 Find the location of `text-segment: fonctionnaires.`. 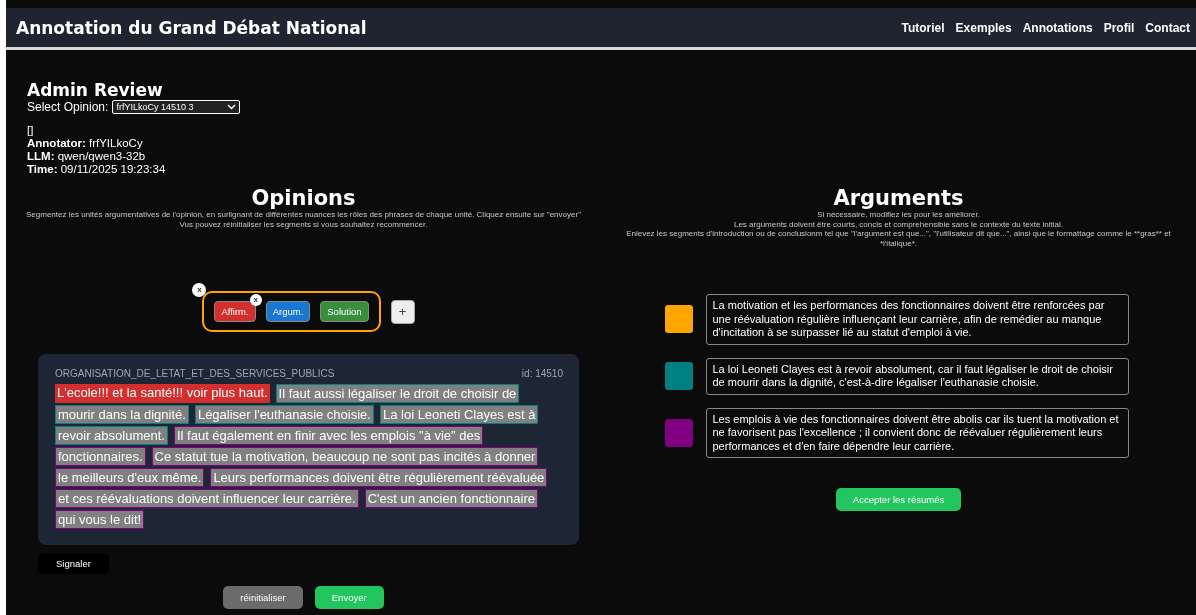

text-segment: fonctionnaires. is located at coordinates (100, 456).